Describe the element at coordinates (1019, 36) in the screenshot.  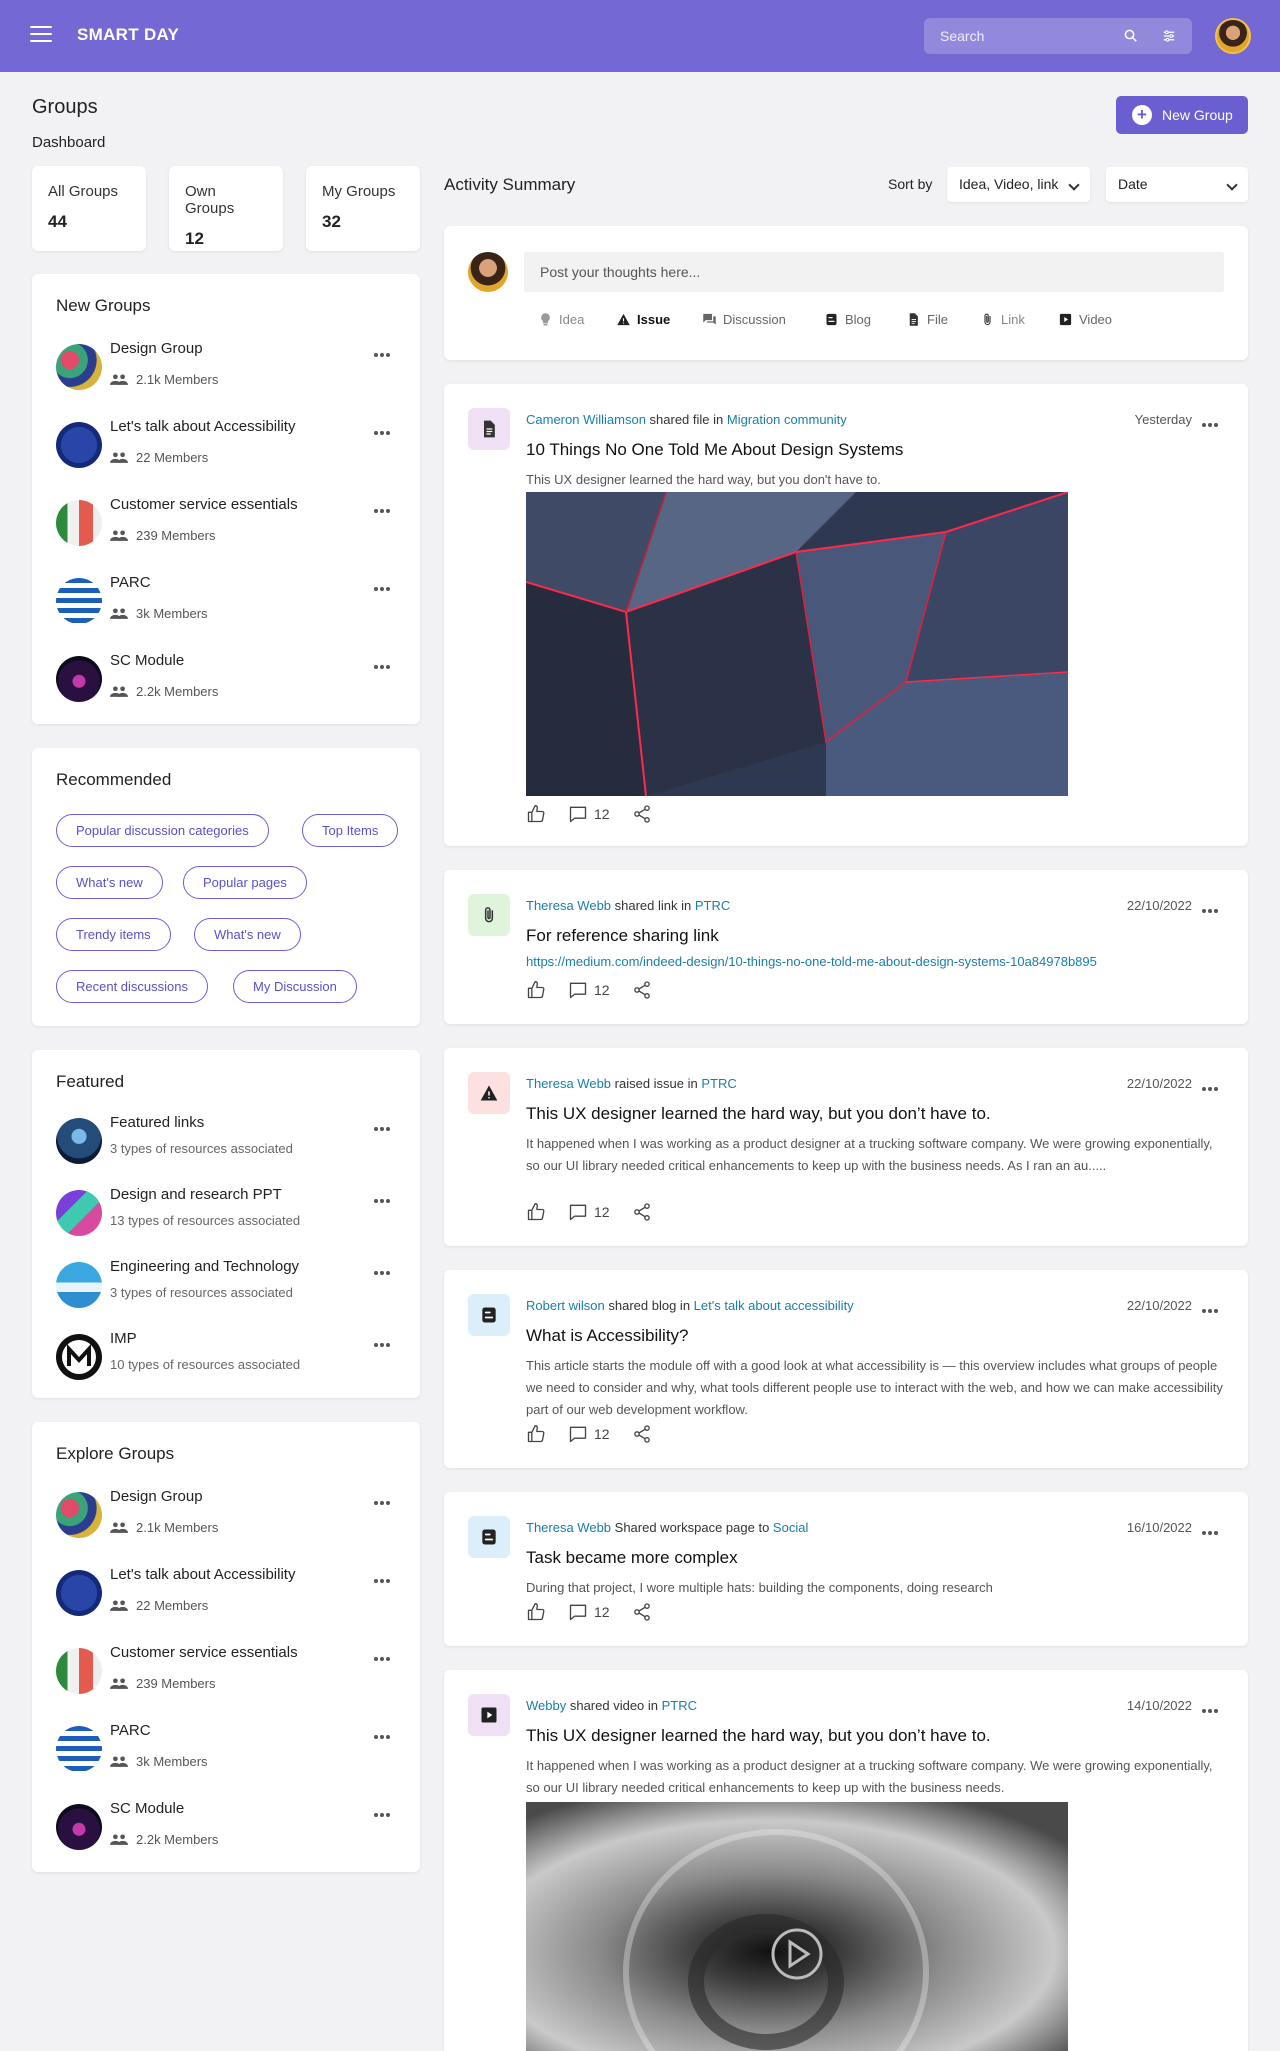
I see `search-input` at that location.